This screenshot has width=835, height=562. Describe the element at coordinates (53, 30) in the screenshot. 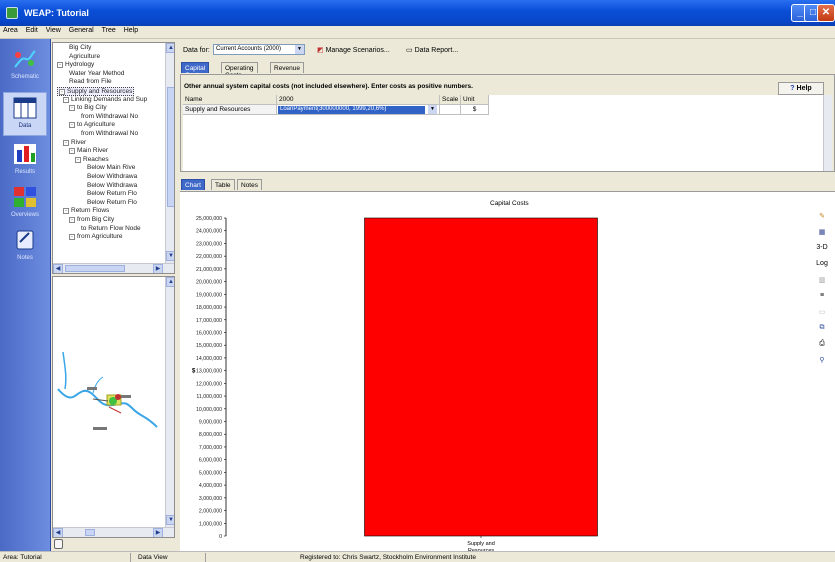

I see `menu-view: View` at that location.